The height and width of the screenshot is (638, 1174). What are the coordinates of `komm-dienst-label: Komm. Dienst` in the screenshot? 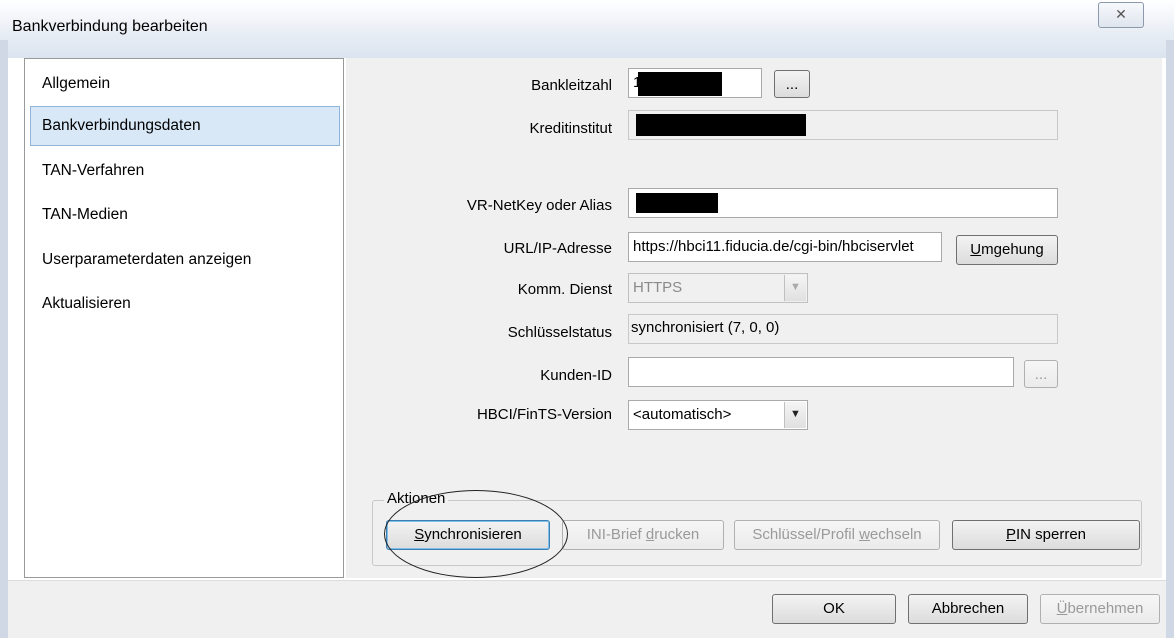 It's located at (564, 289).